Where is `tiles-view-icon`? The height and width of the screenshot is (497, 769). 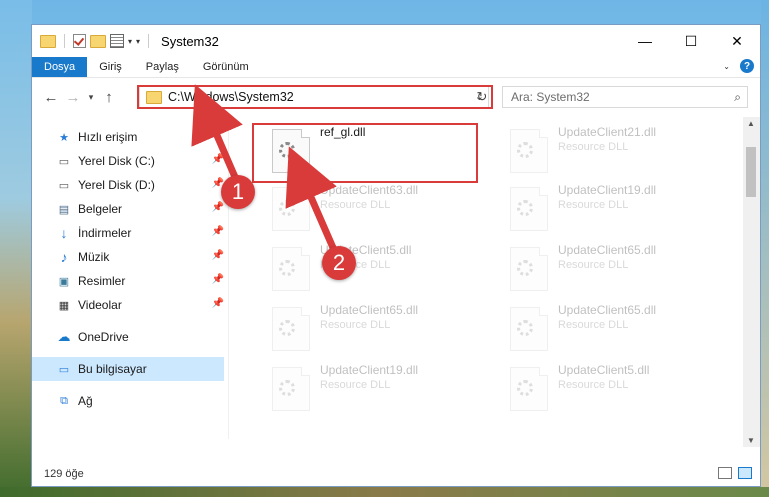
tiles-view-icon is located at coordinates (745, 473).